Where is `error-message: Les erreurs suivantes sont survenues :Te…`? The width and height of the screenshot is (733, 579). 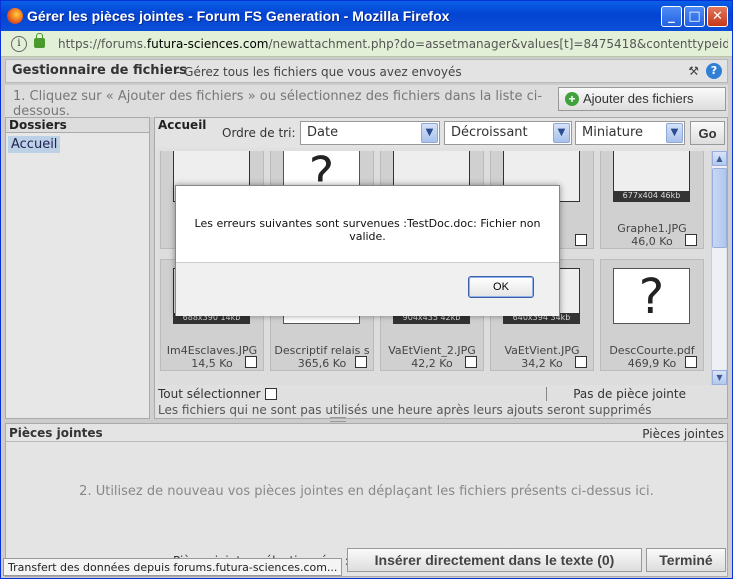 error-message: Les erreurs suivantes sont survenues :Te… is located at coordinates (367, 230).